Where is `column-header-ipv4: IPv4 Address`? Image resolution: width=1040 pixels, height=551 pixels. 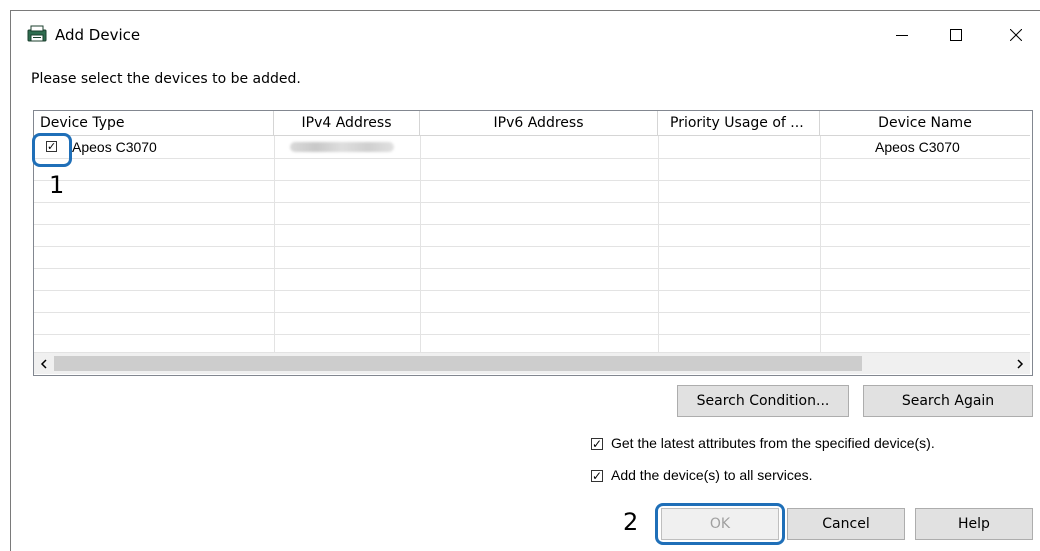
column-header-ipv4: IPv4 Address is located at coordinates (347, 123).